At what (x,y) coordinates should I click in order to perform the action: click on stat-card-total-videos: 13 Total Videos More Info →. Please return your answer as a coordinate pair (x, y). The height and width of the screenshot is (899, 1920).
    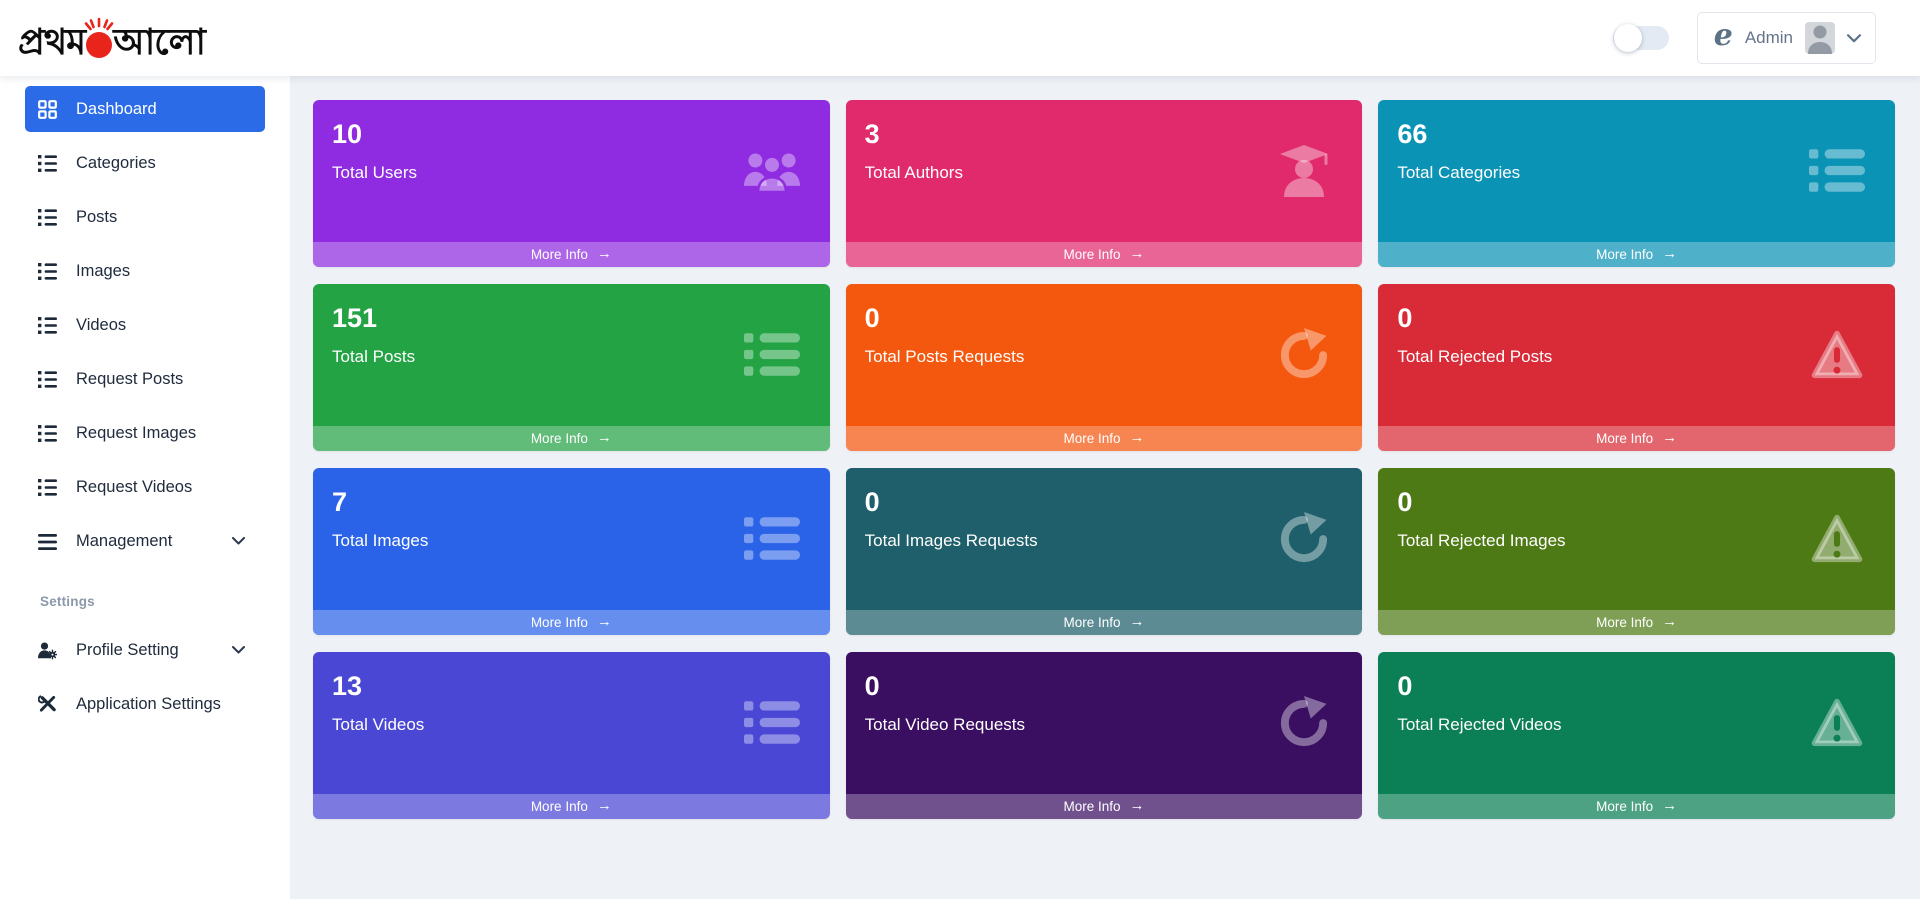
    Looking at the image, I should click on (571, 735).